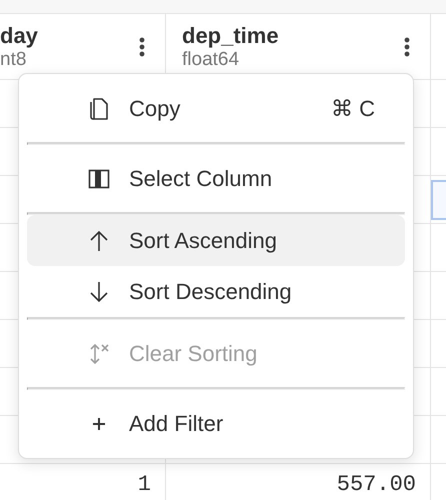 This screenshot has height=500, width=446. Describe the element at coordinates (99, 108) in the screenshot. I see `copy-icon` at that location.